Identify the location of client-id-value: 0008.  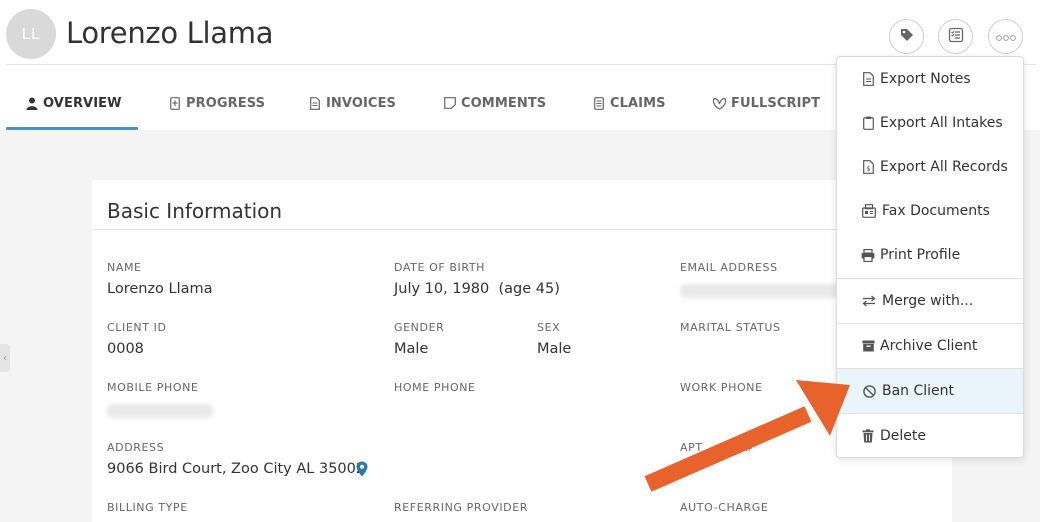
(125, 349).